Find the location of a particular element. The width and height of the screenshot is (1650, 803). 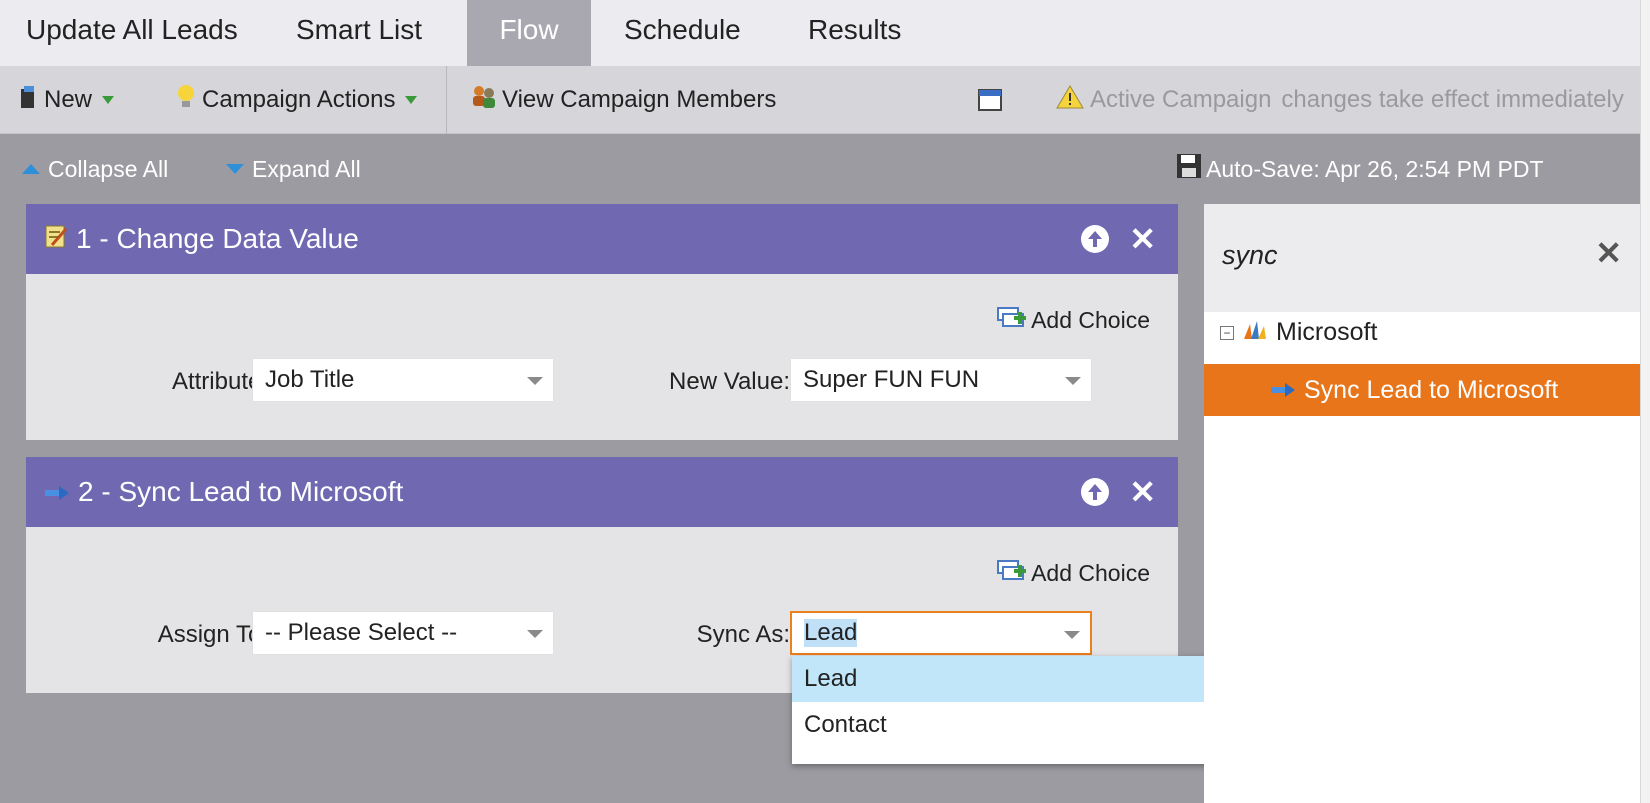

new-label: New is located at coordinates (68, 99).